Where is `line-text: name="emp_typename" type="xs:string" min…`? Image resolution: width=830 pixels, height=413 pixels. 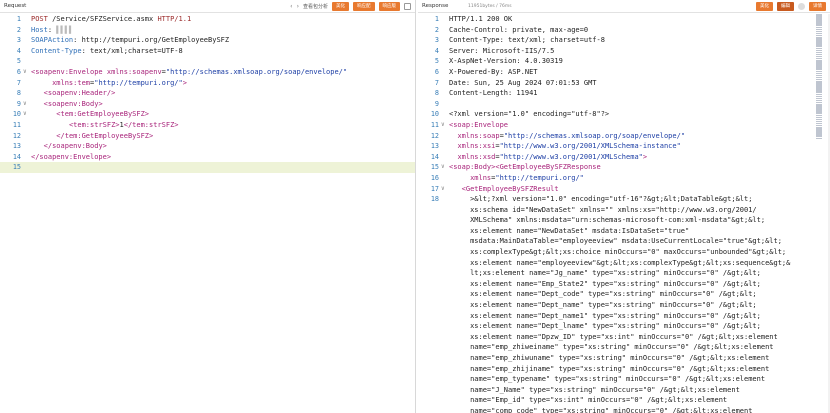 line-text: name="emp_typename" type="xs:string" min… is located at coordinates (607, 379).